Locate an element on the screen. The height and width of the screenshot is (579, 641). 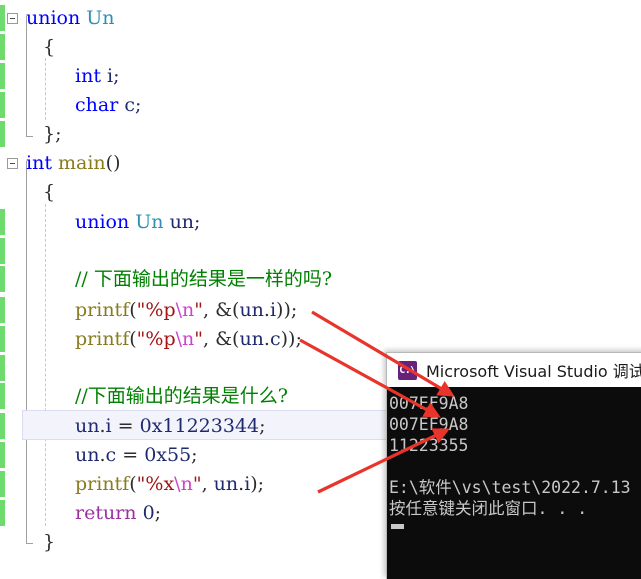
code-line: printf("%p\n", &(un.c)); is located at coordinates (188, 339).